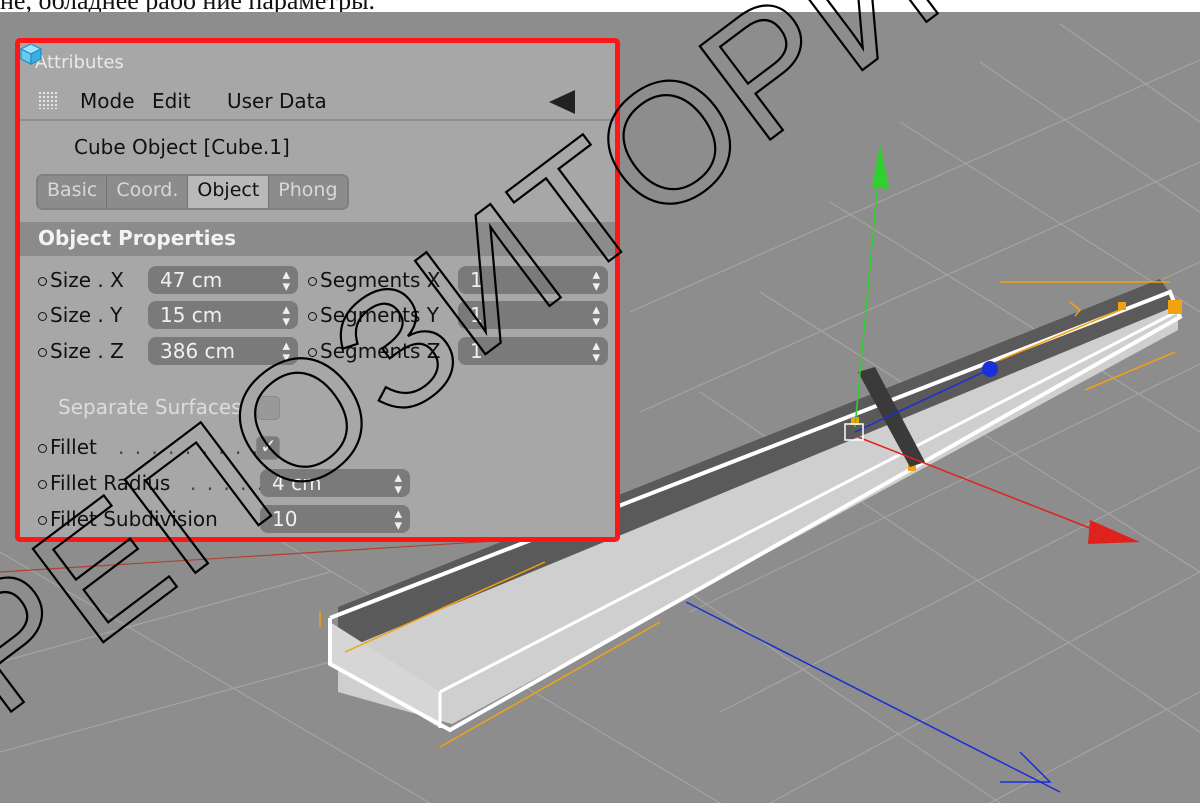 Image resolution: width=1200 pixels, height=803 pixels. What do you see at coordinates (533, 351) in the screenshot?
I see `segments-z-field: 1 ▴ ▾` at bounding box center [533, 351].